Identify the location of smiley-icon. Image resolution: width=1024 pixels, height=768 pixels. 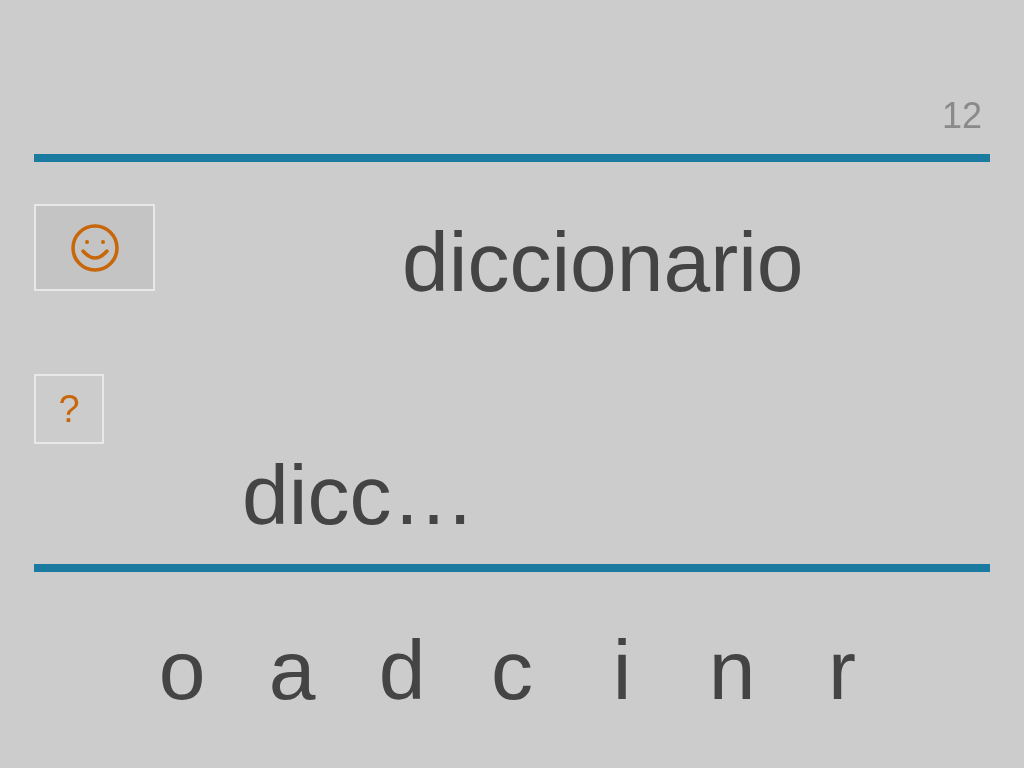
(94, 247).